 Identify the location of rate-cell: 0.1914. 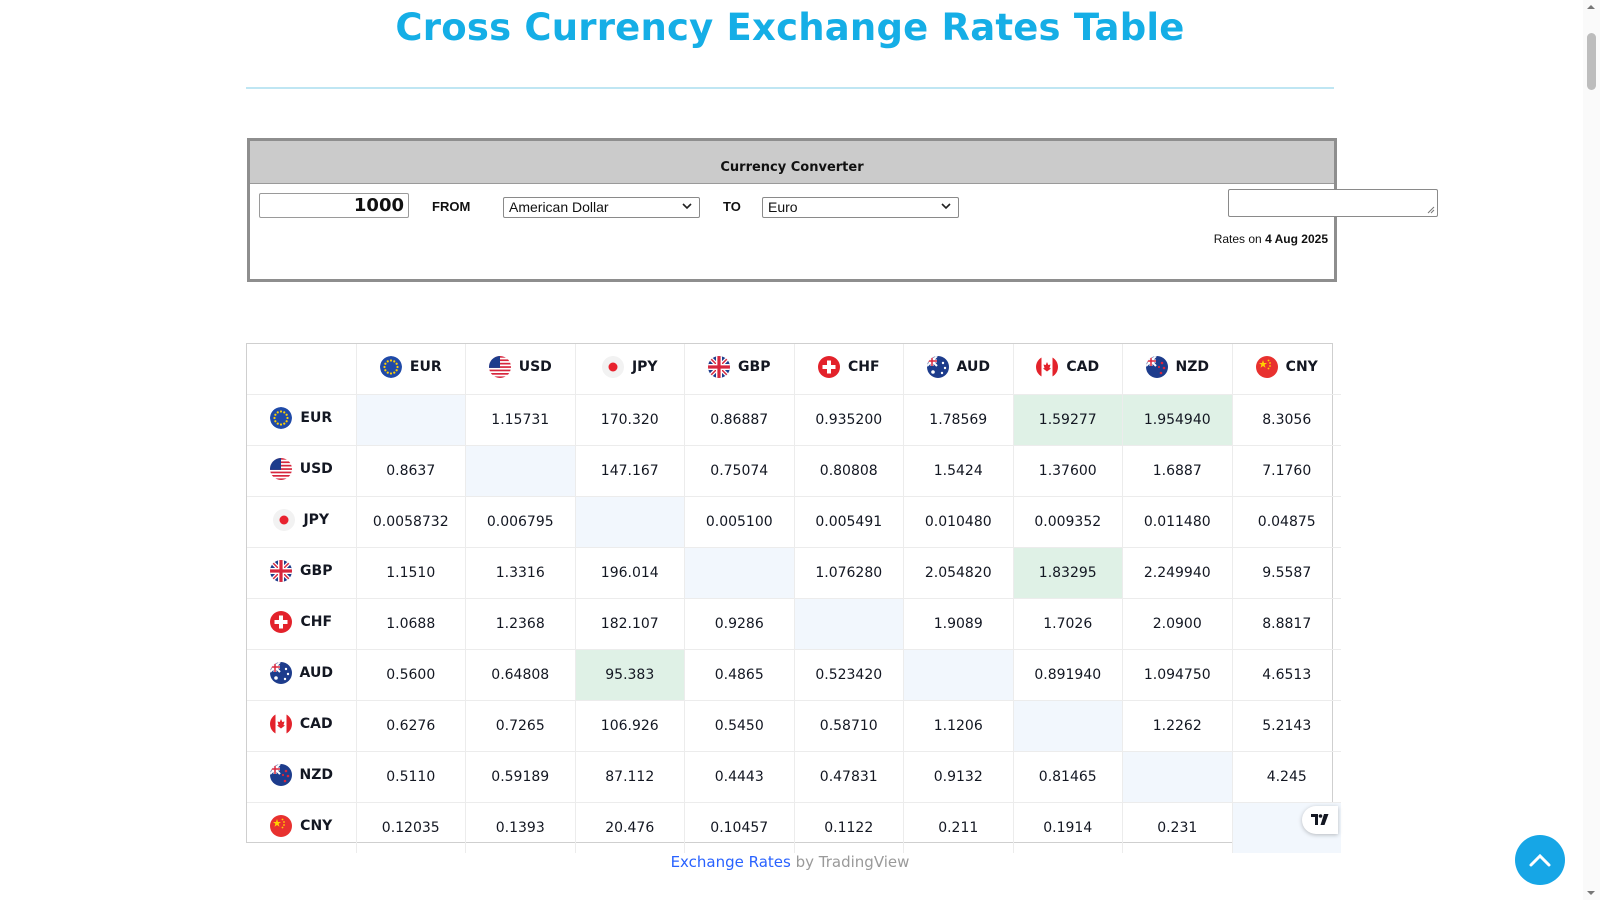
(1068, 827).